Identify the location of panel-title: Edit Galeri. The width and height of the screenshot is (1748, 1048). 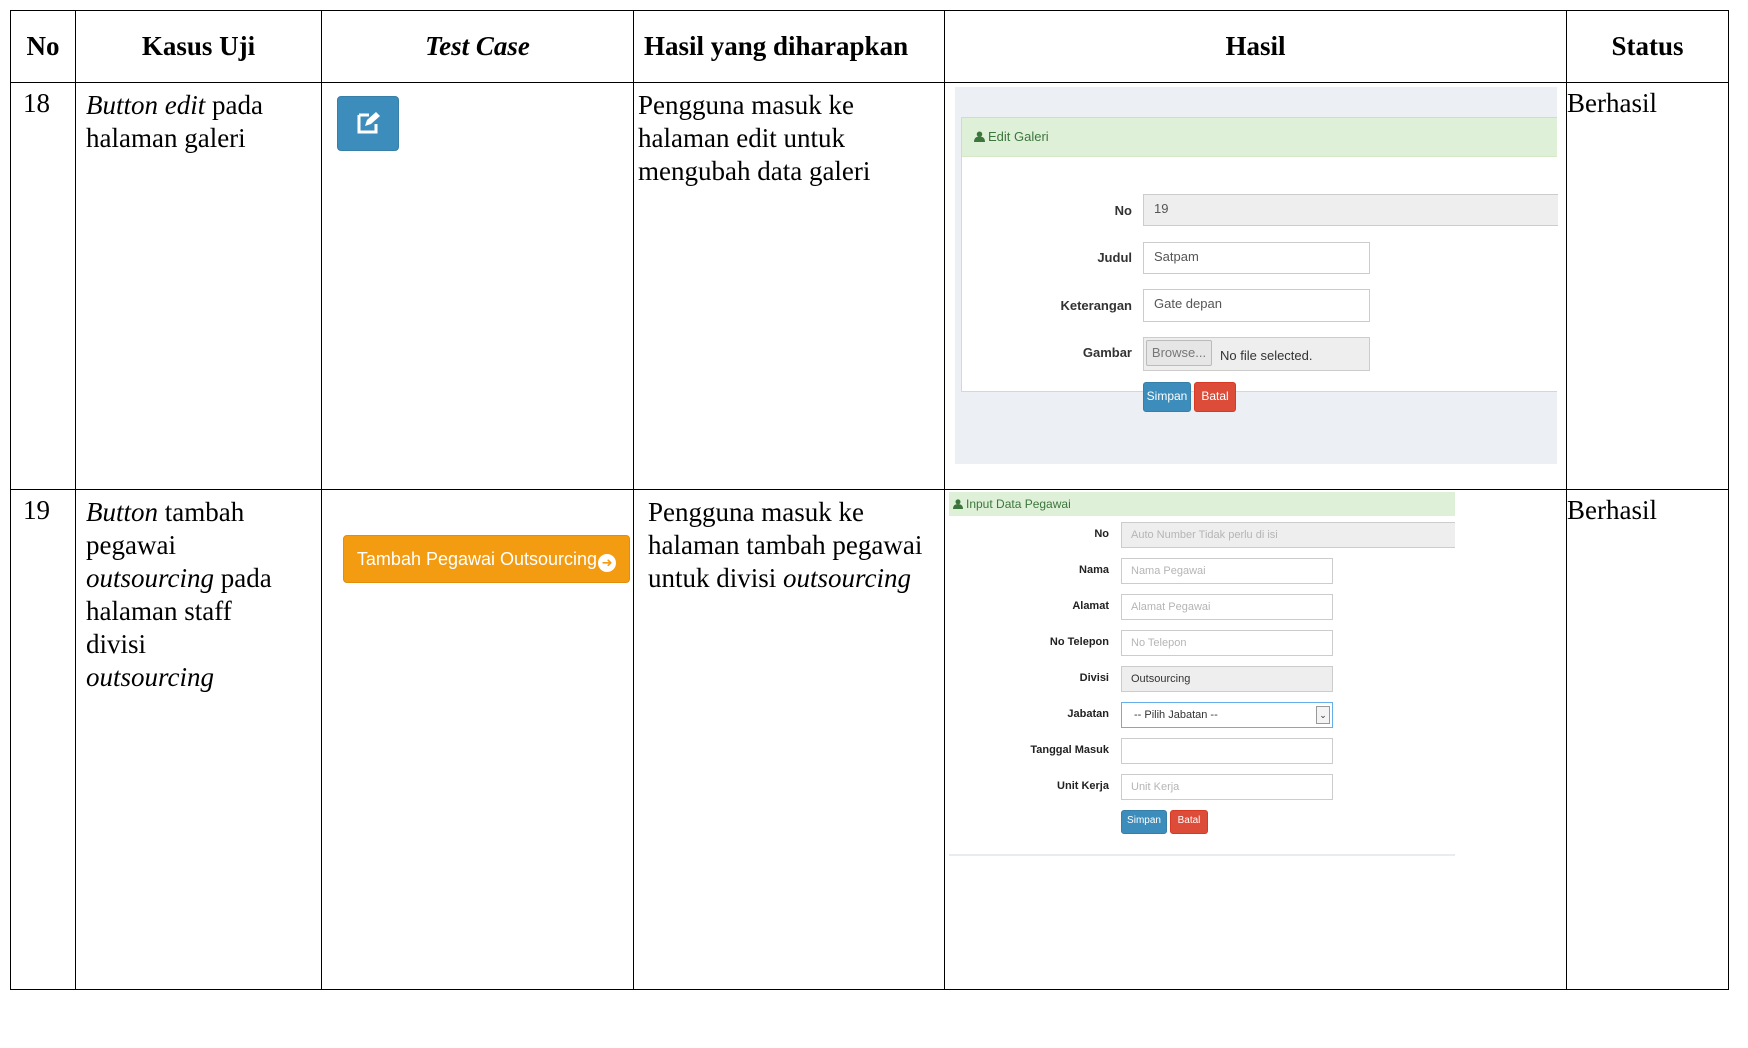
(1018, 136).